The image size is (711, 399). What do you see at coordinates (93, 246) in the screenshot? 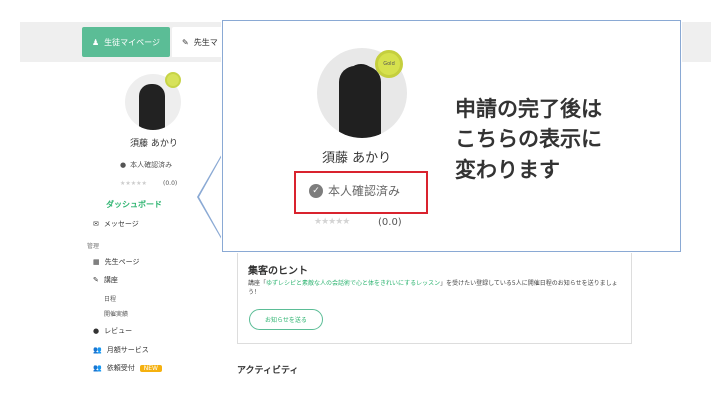
I see `admin-section-label: 管理` at bounding box center [93, 246].